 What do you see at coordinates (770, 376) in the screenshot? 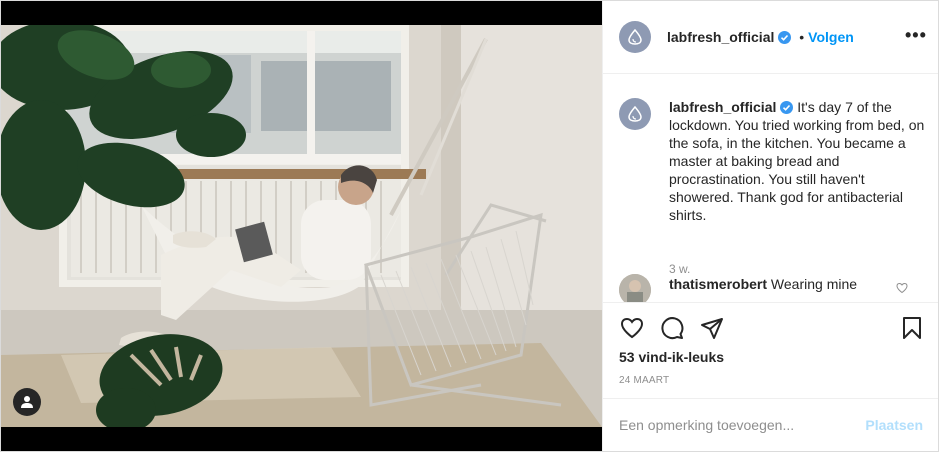
I see `post-actions: 53 vind-ik-leuks 24 MAART Plaatsen` at bounding box center [770, 376].